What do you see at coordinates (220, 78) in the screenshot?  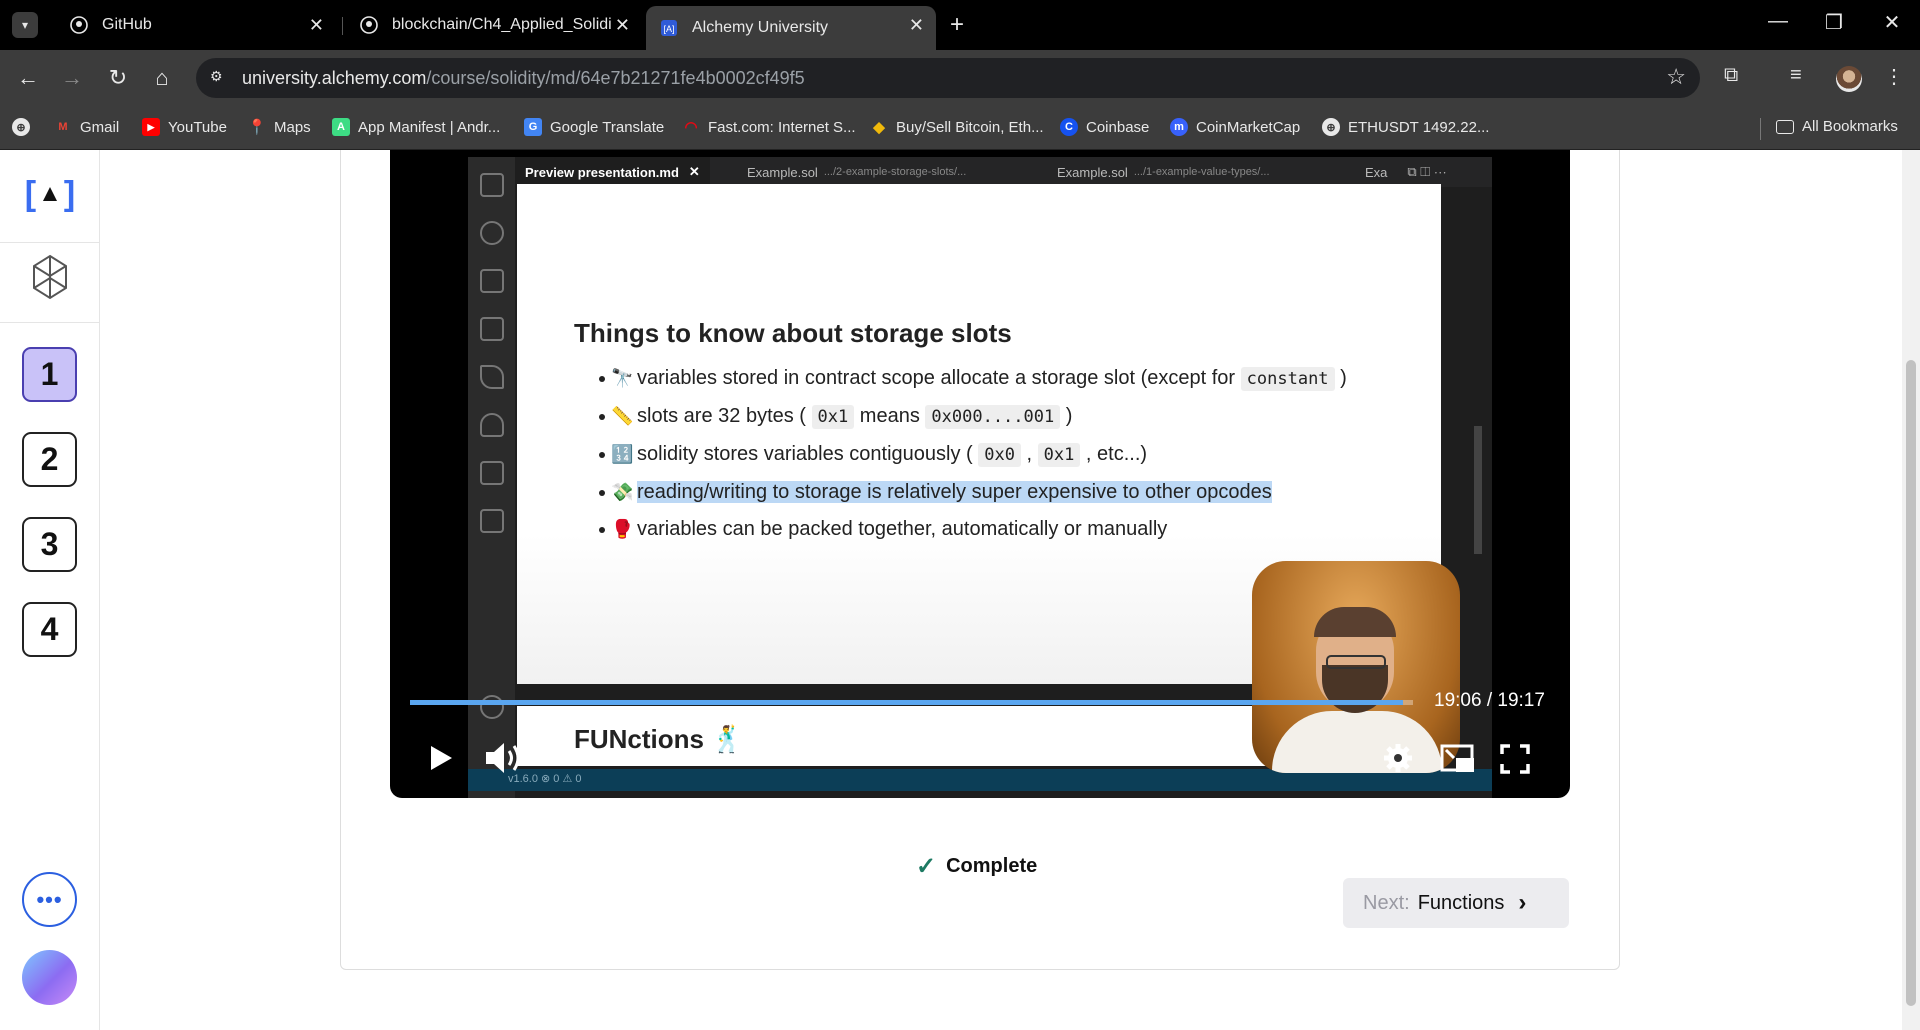 I see `site-info-icon: ⚙` at bounding box center [220, 78].